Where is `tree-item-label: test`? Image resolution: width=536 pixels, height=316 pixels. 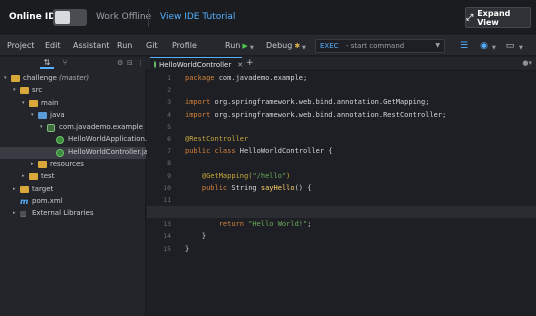 tree-item-label: test is located at coordinates (47, 176).